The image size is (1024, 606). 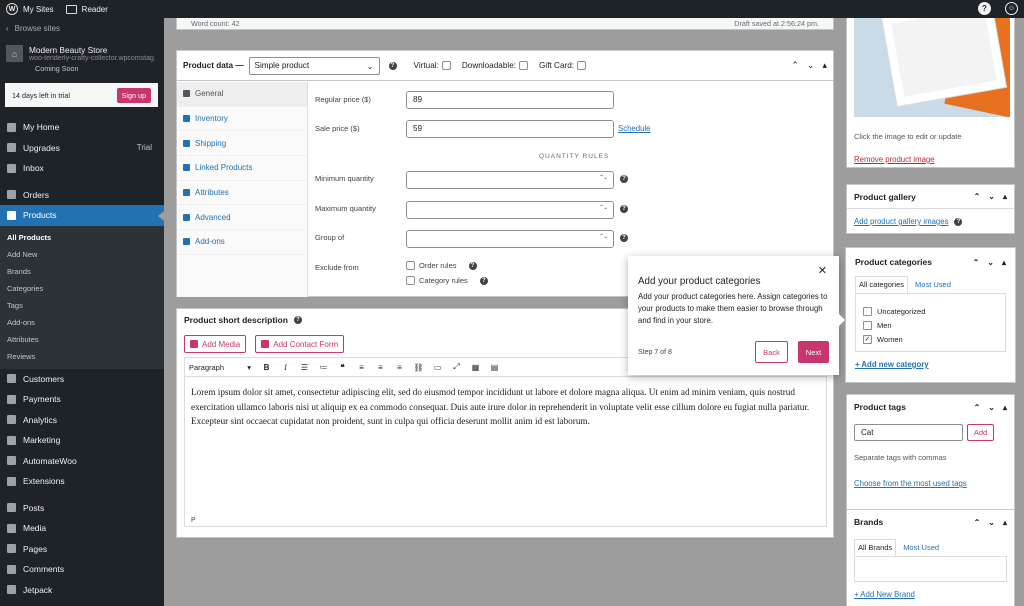 What do you see at coordinates (82, 322) in the screenshot?
I see `submenu-add-ons: Add-ons` at bounding box center [82, 322].